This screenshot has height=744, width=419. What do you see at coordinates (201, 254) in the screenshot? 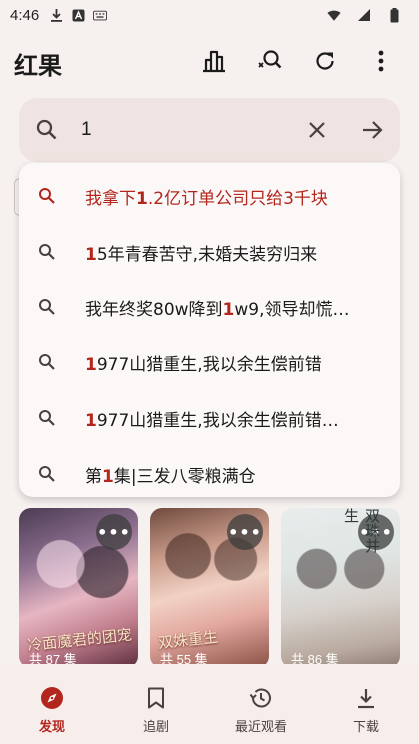
I see `suggestion-text: 15年青春苦守,未婚夫装穷归来` at bounding box center [201, 254].